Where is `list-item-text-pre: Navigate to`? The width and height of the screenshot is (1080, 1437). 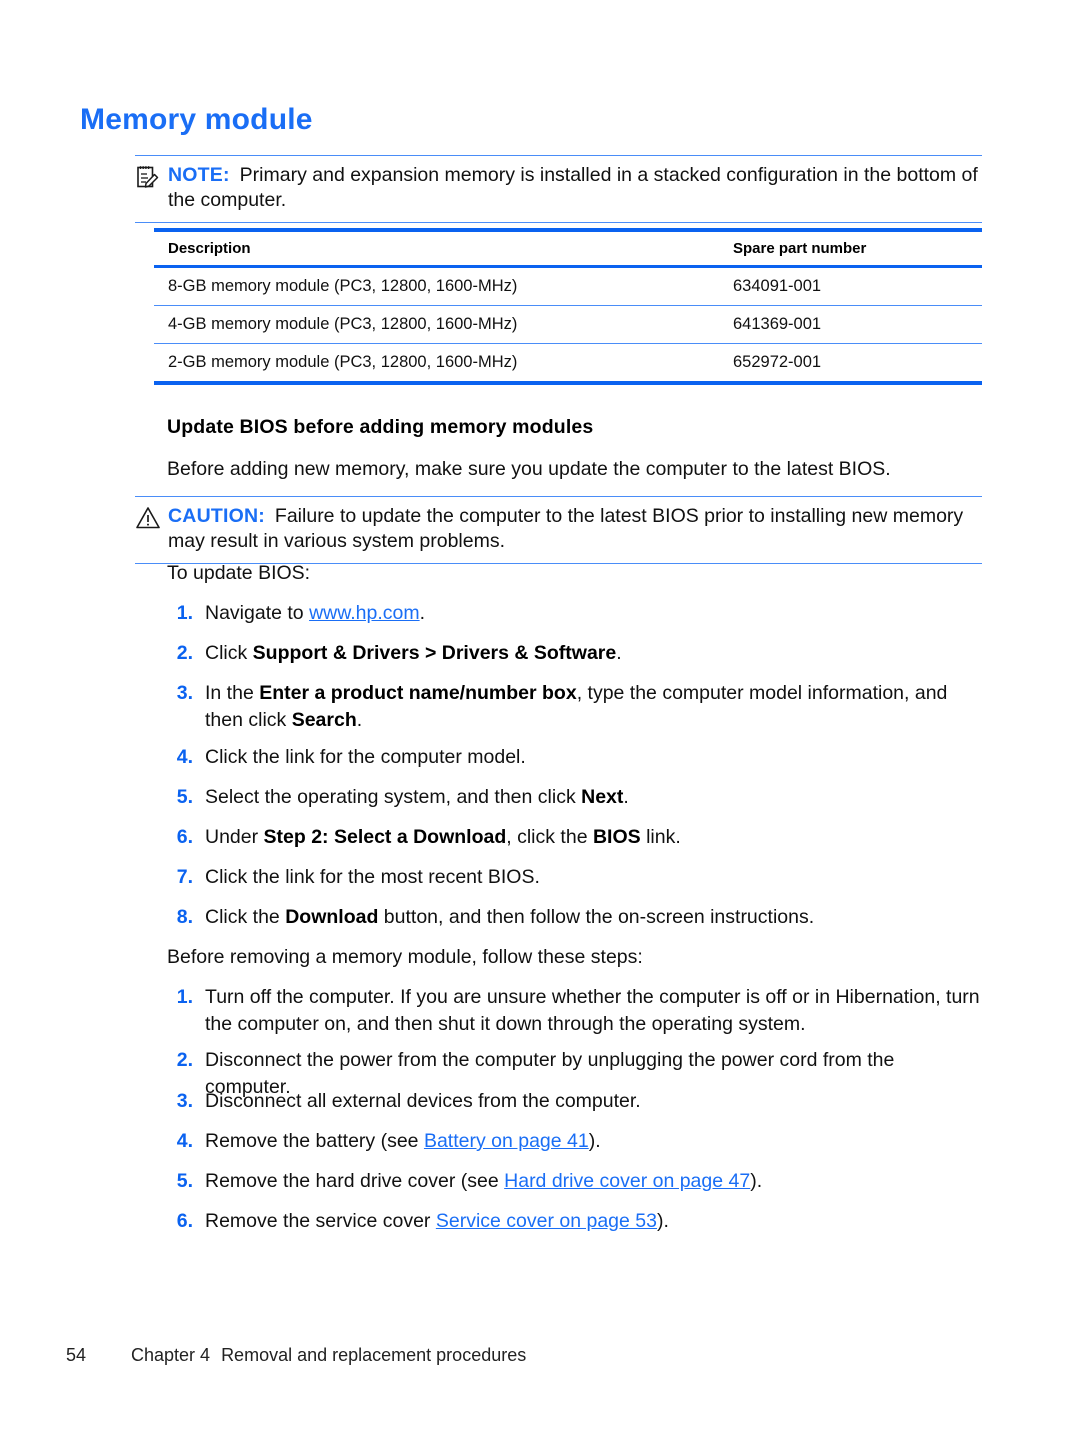 list-item-text-pre: Navigate to is located at coordinates (257, 613).